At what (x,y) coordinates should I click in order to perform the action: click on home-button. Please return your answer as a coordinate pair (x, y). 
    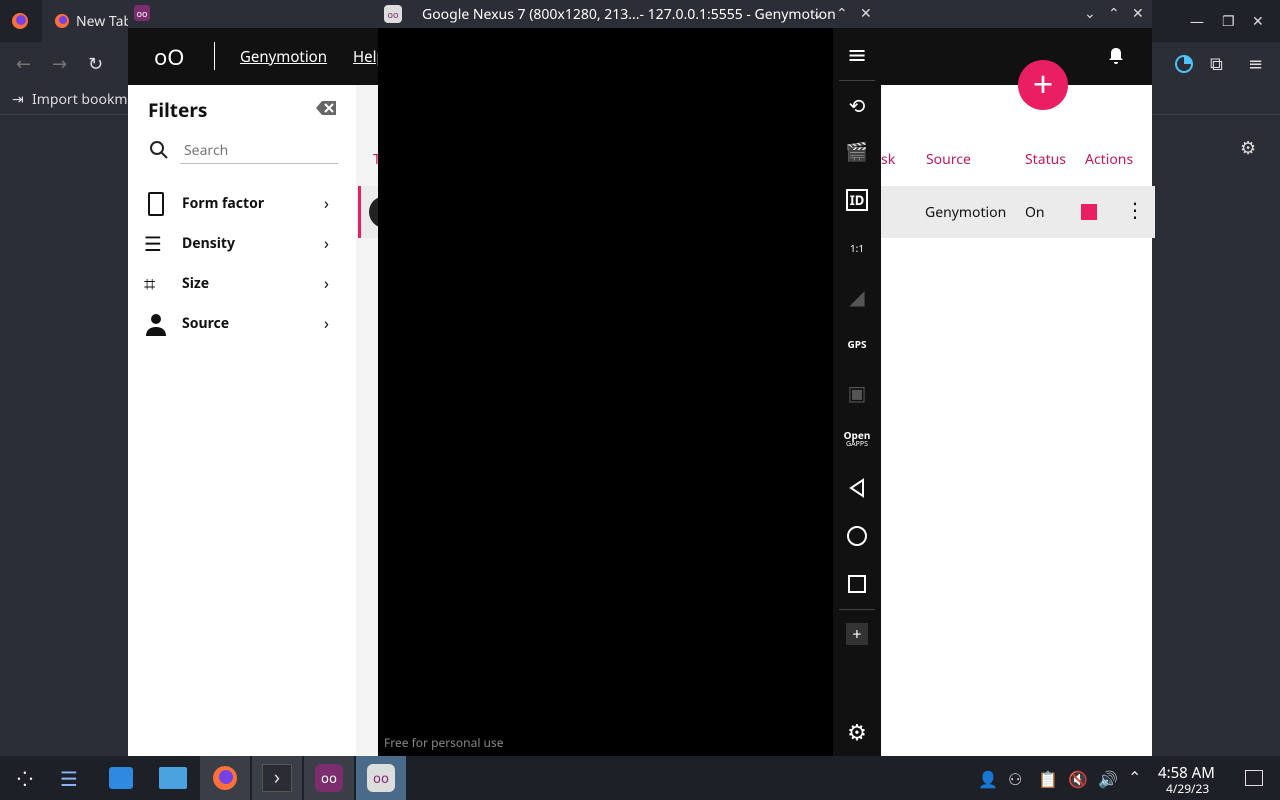
    Looking at the image, I should click on (857, 536).